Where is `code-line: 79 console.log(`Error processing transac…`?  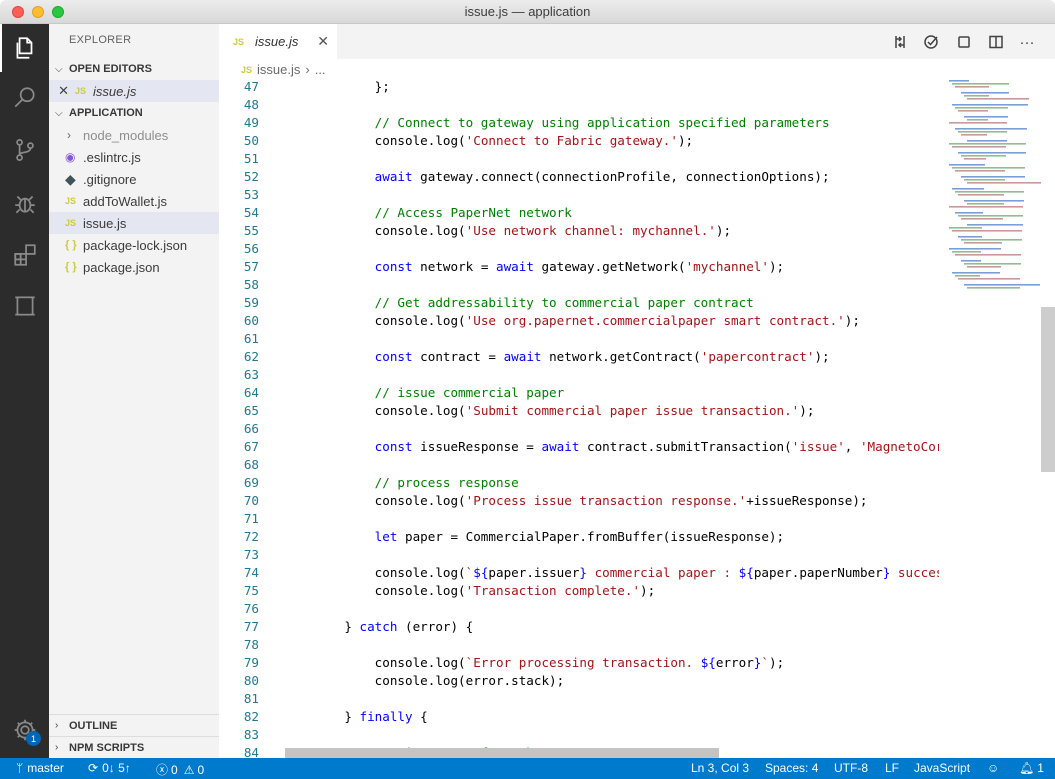 code-line: 79 console.log(`Error processing transac… is located at coordinates (501, 662).